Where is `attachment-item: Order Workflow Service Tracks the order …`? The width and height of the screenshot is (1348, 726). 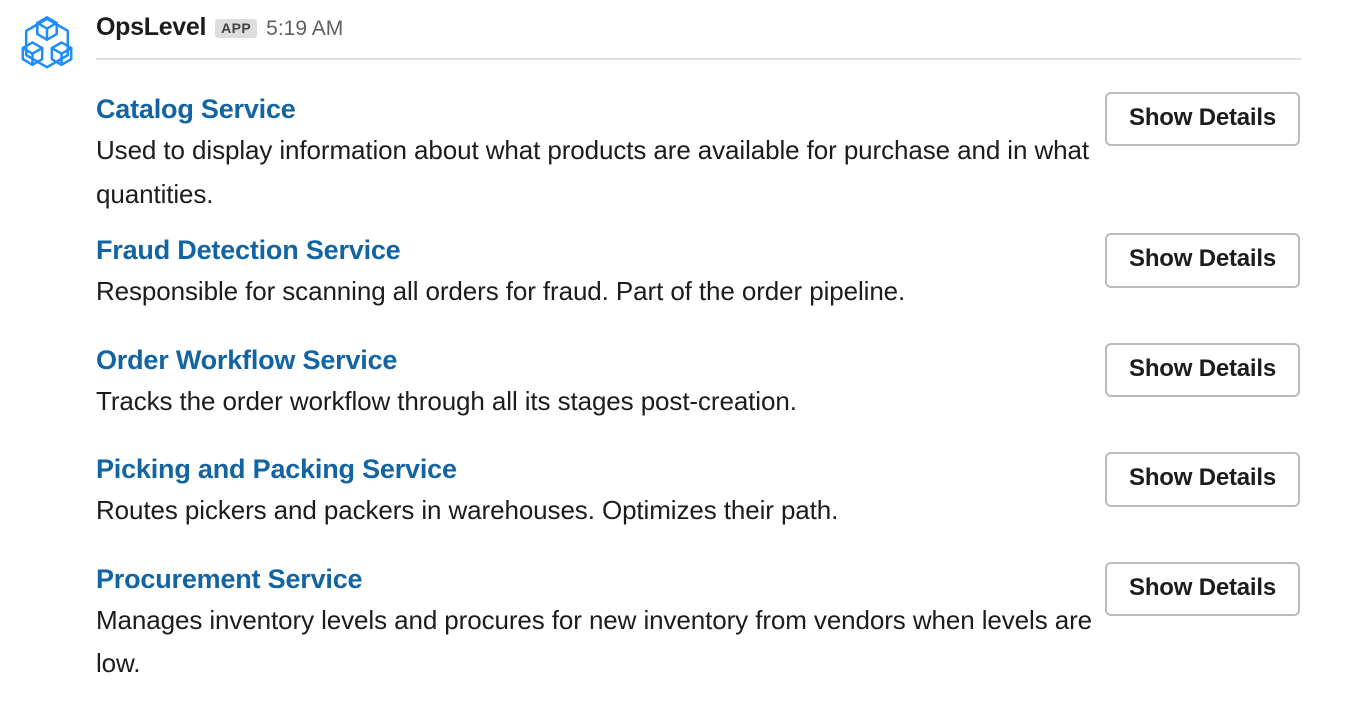 attachment-item: Order Workflow Service Tracks the order … is located at coordinates (674, 380).